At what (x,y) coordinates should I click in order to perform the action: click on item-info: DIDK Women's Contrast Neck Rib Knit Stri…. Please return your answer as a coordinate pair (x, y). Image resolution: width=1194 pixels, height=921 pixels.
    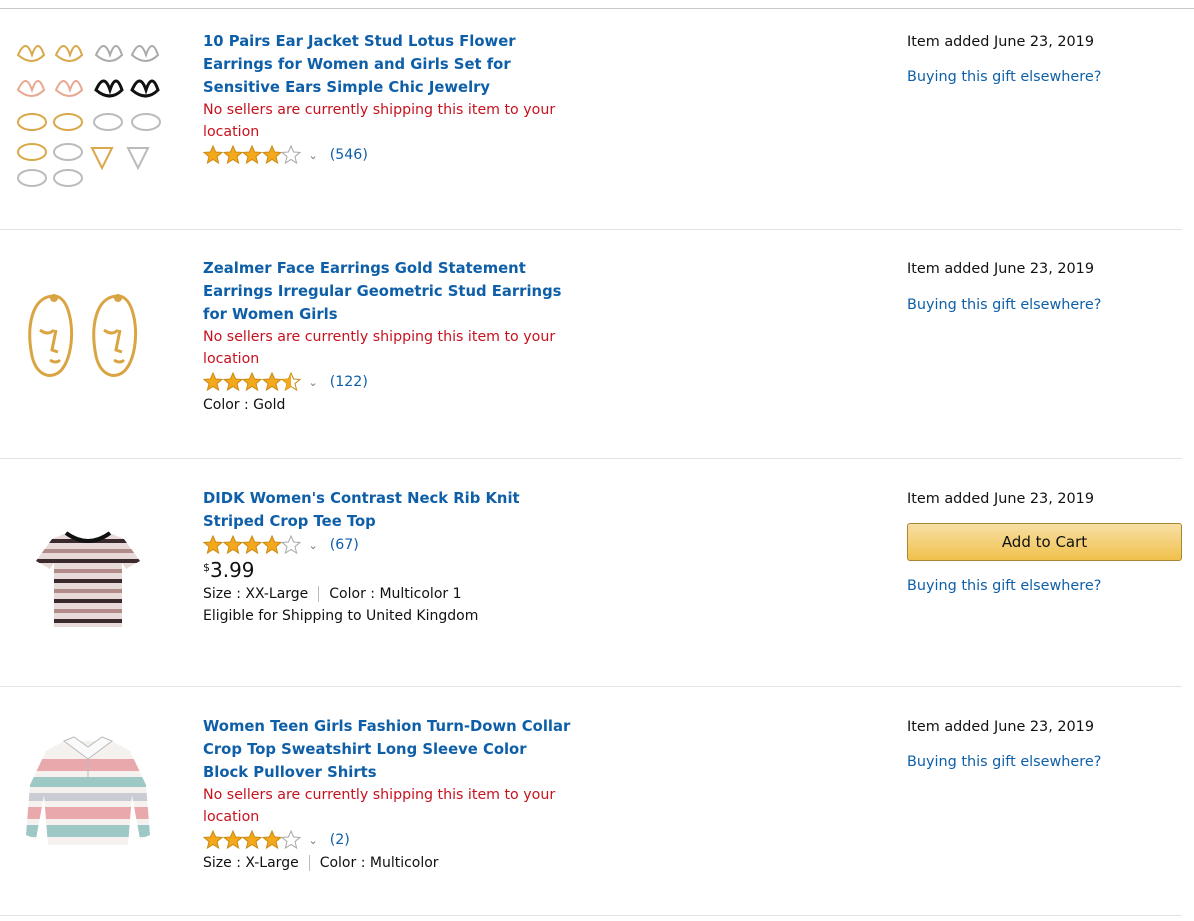
    Looking at the image, I should click on (388, 557).